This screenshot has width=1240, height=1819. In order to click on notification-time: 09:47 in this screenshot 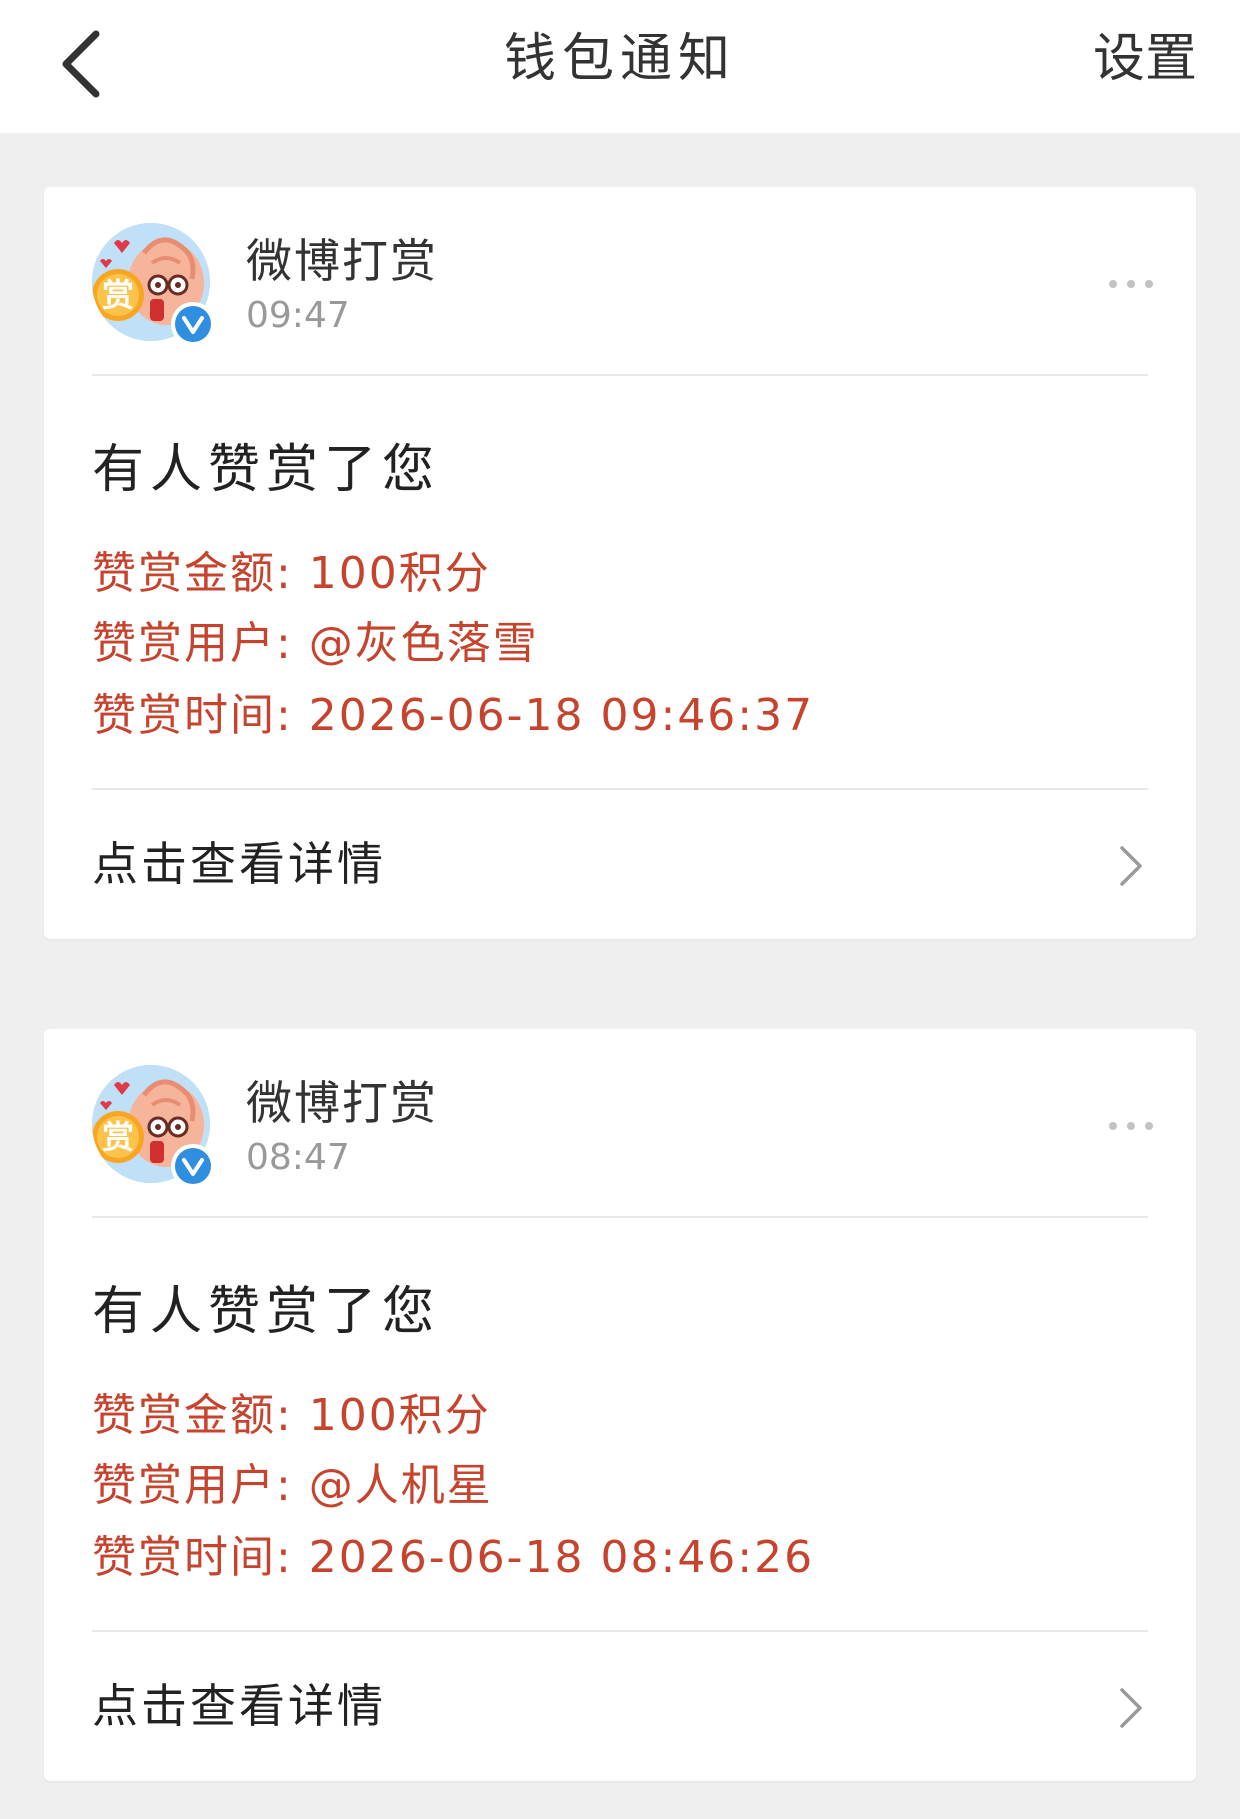, I will do `click(298, 315)`.